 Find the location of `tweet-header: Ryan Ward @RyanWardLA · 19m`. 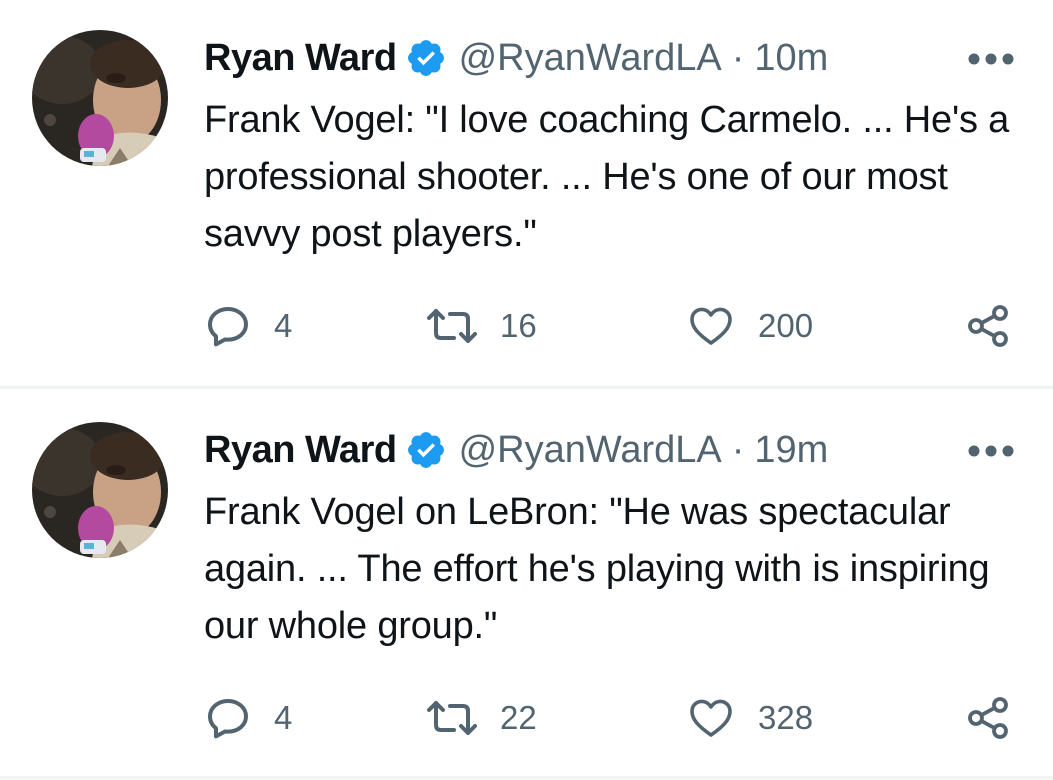

tweet-header: Ryan Ward @RyanWardLA · 19m is located at coordinates (516, 450).